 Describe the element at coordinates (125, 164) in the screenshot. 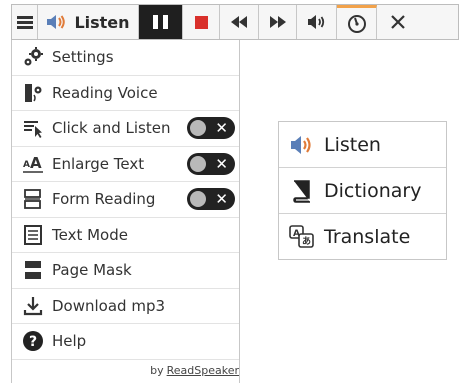

I see `menu-item-enlarge-text: A A Enlarge Text ✕` at that location.